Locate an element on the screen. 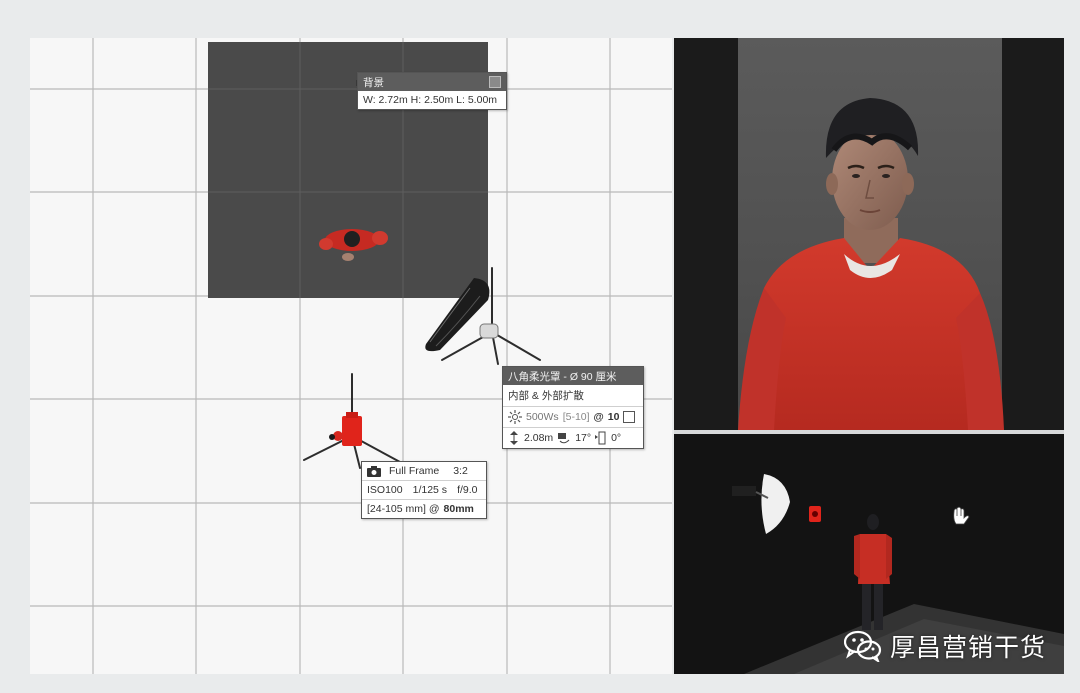 This screenshot has width=1080, height=693. watermark: 厚昌营销干货 is located at coordinates (944, 646).